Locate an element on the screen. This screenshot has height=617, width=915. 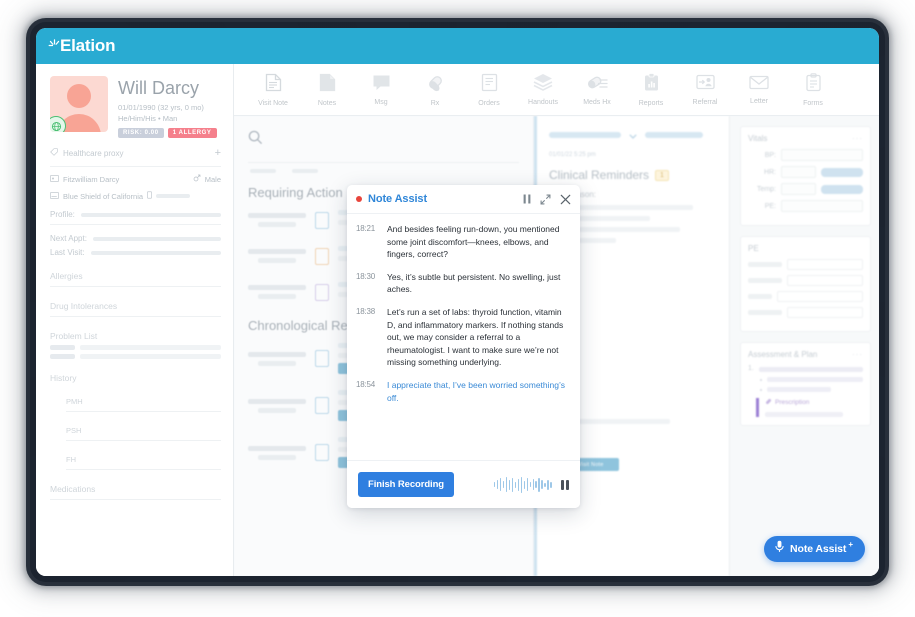
section-history: History is located at coordinates (135, 378).